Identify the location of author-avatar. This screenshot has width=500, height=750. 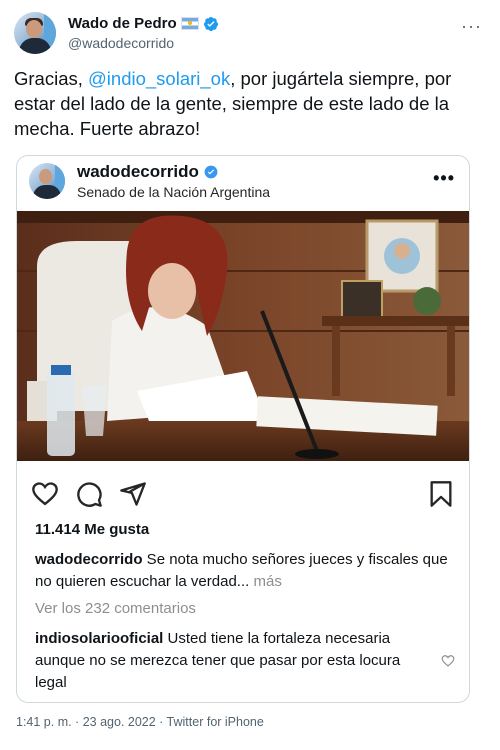
(35, 33).